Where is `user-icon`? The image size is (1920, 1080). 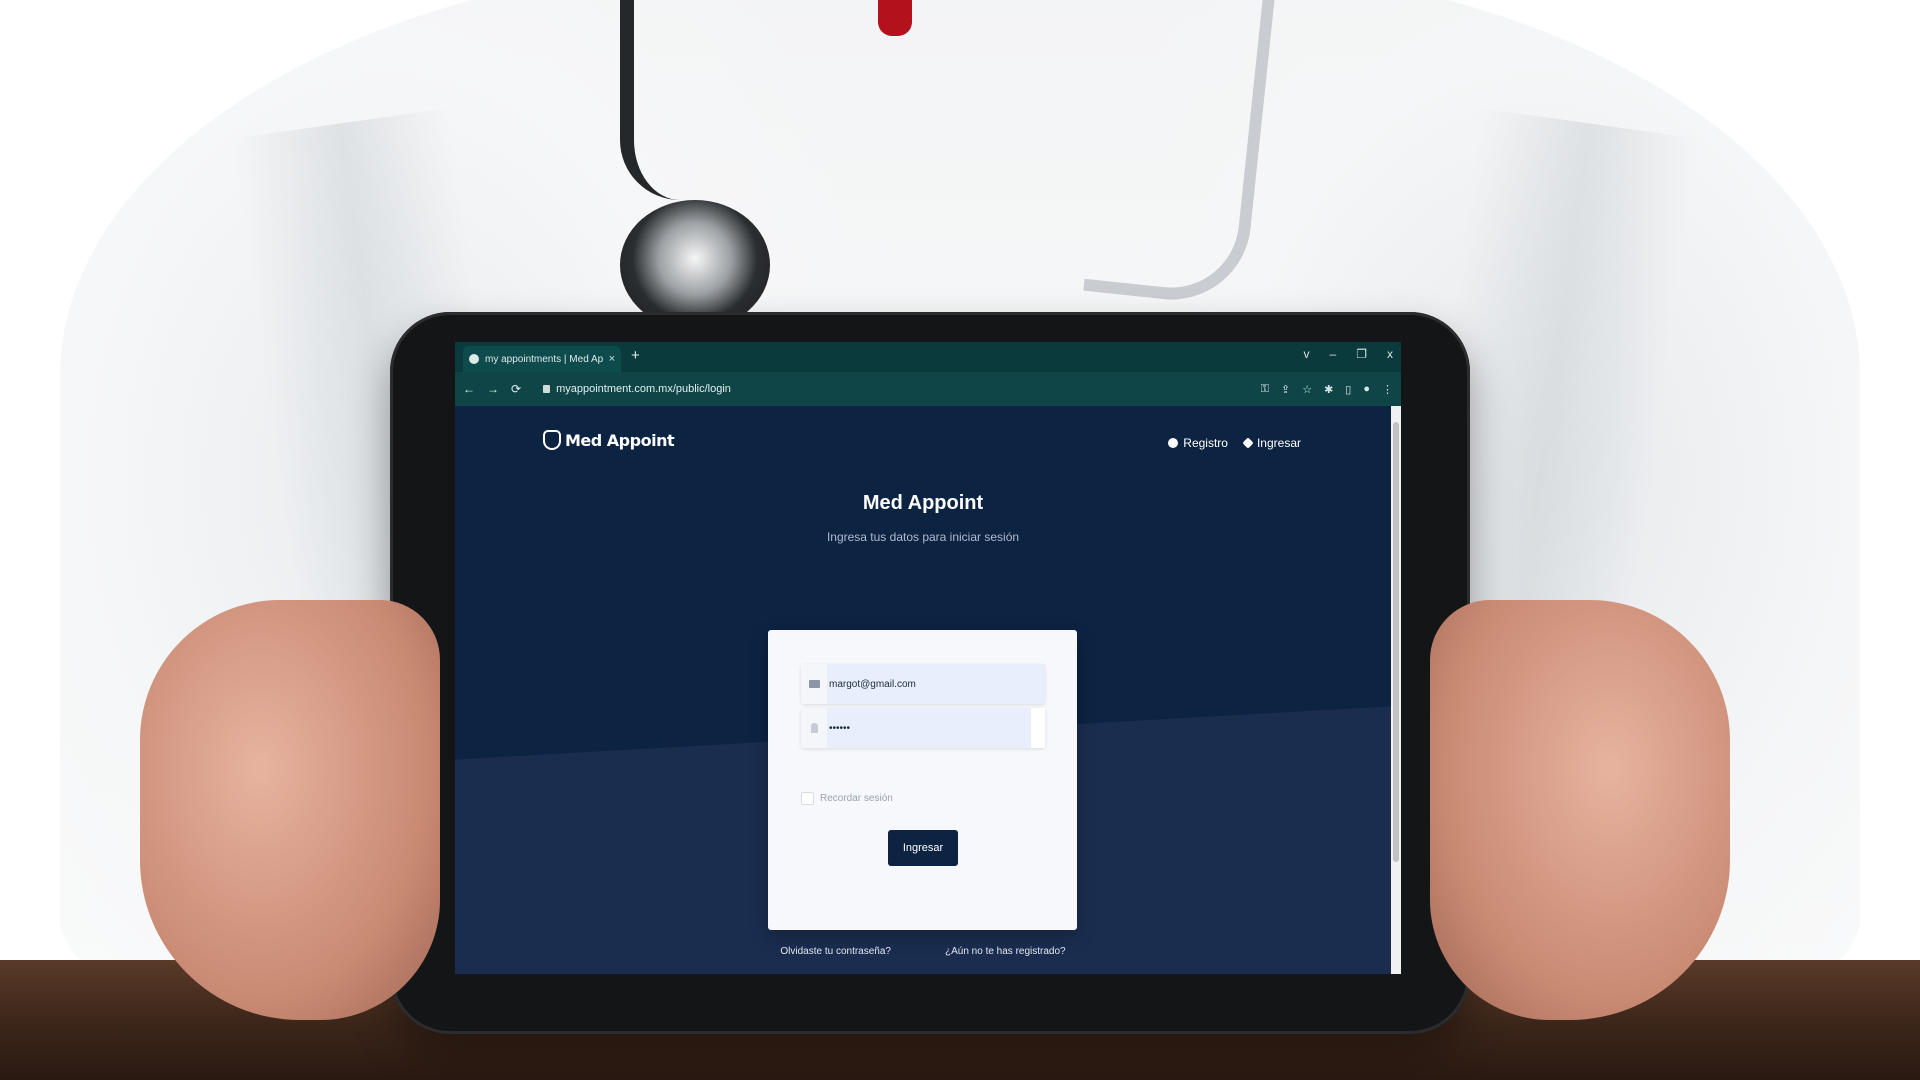
user-icon is located at coordinates (1173, 443).